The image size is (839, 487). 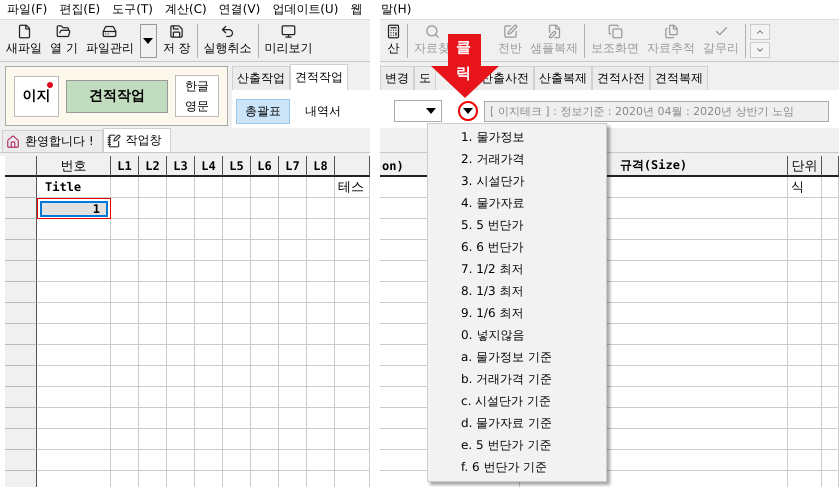 What do you see at coordinates (181, 166) in the screenshot?
I see `column-header: L3` at bounding box center [181, 166].